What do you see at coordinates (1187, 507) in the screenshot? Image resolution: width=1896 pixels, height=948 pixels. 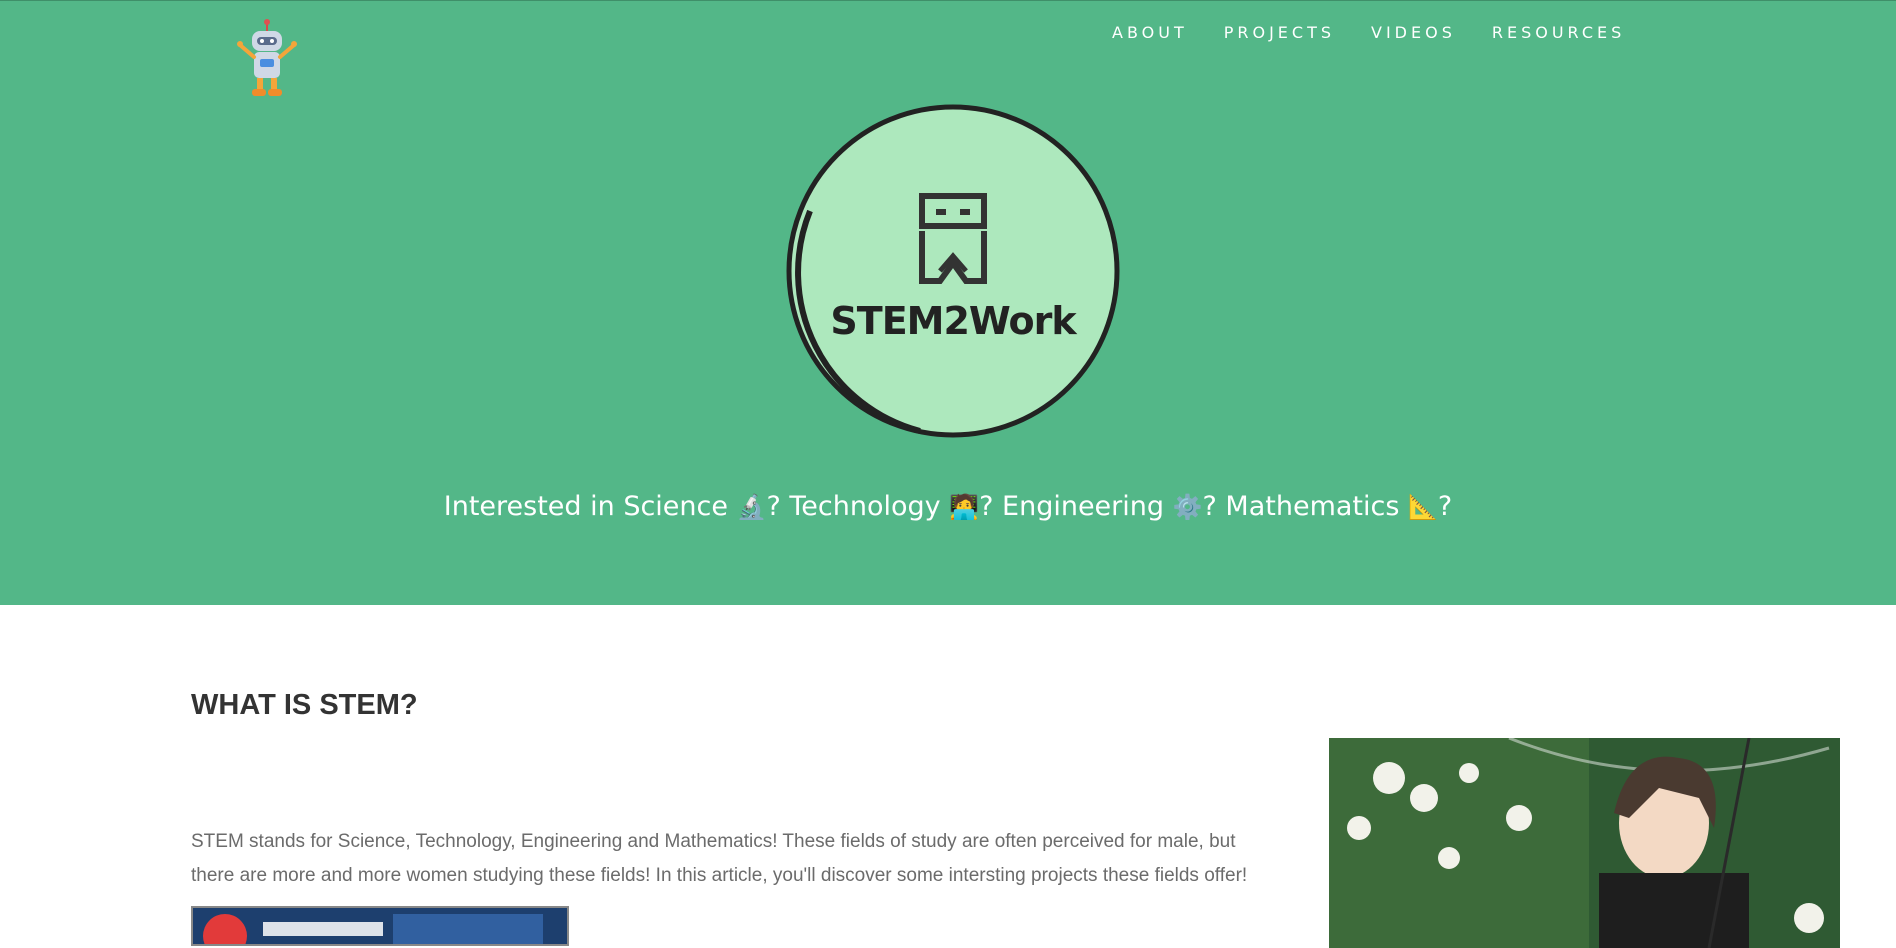 I see `gear-icon: ⚙️` at bounding box center [1187, 507].